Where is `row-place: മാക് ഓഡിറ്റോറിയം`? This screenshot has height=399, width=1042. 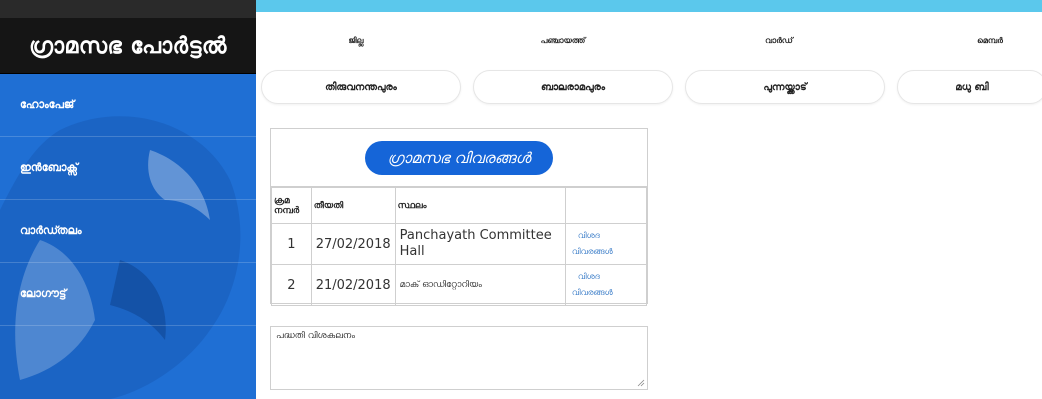
row-place: മാക് ഓഡിറ്റോറിയം is located at coordinates (480, 285).